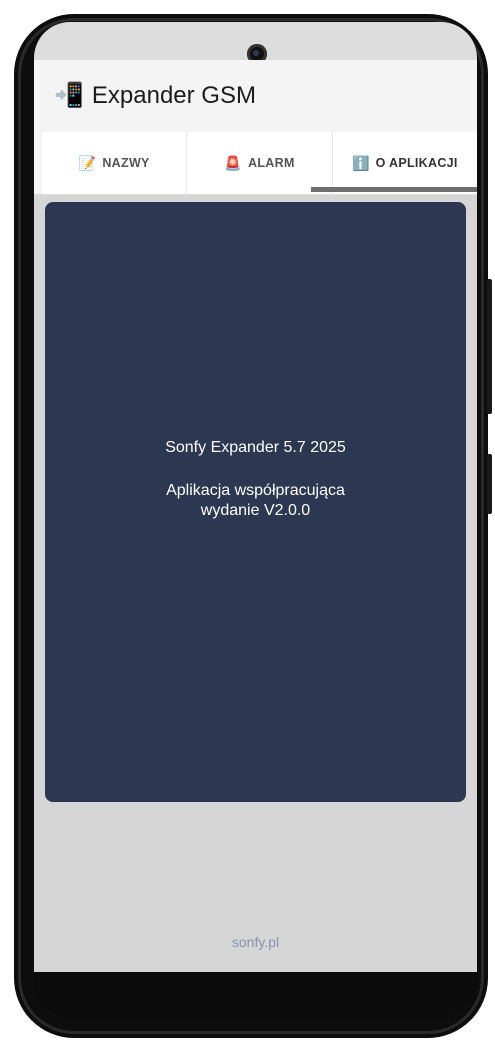 The image size is (495, 1042). Describe the element at coordinates (255, 510) in the screenshot. I see `app-edition-text: wydanie V2.0.0` at that location.